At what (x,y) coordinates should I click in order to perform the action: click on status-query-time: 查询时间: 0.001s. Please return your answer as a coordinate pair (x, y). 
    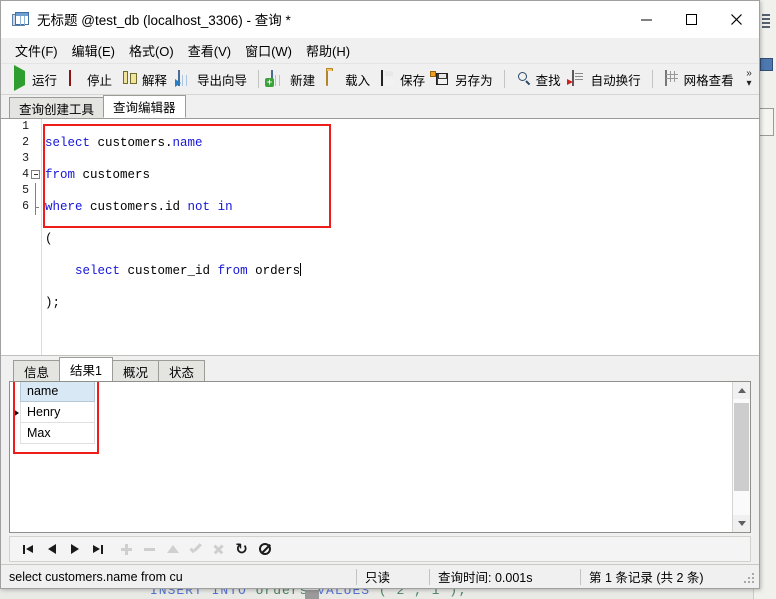
    Looking at the image, I should click on (485, 578).